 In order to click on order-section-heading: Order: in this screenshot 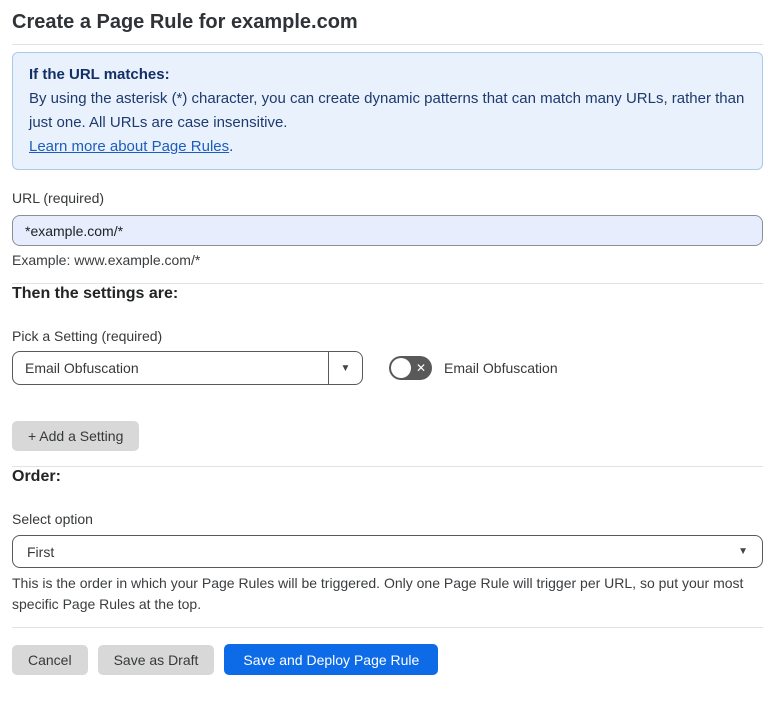, I will do `click(36, 476)`.